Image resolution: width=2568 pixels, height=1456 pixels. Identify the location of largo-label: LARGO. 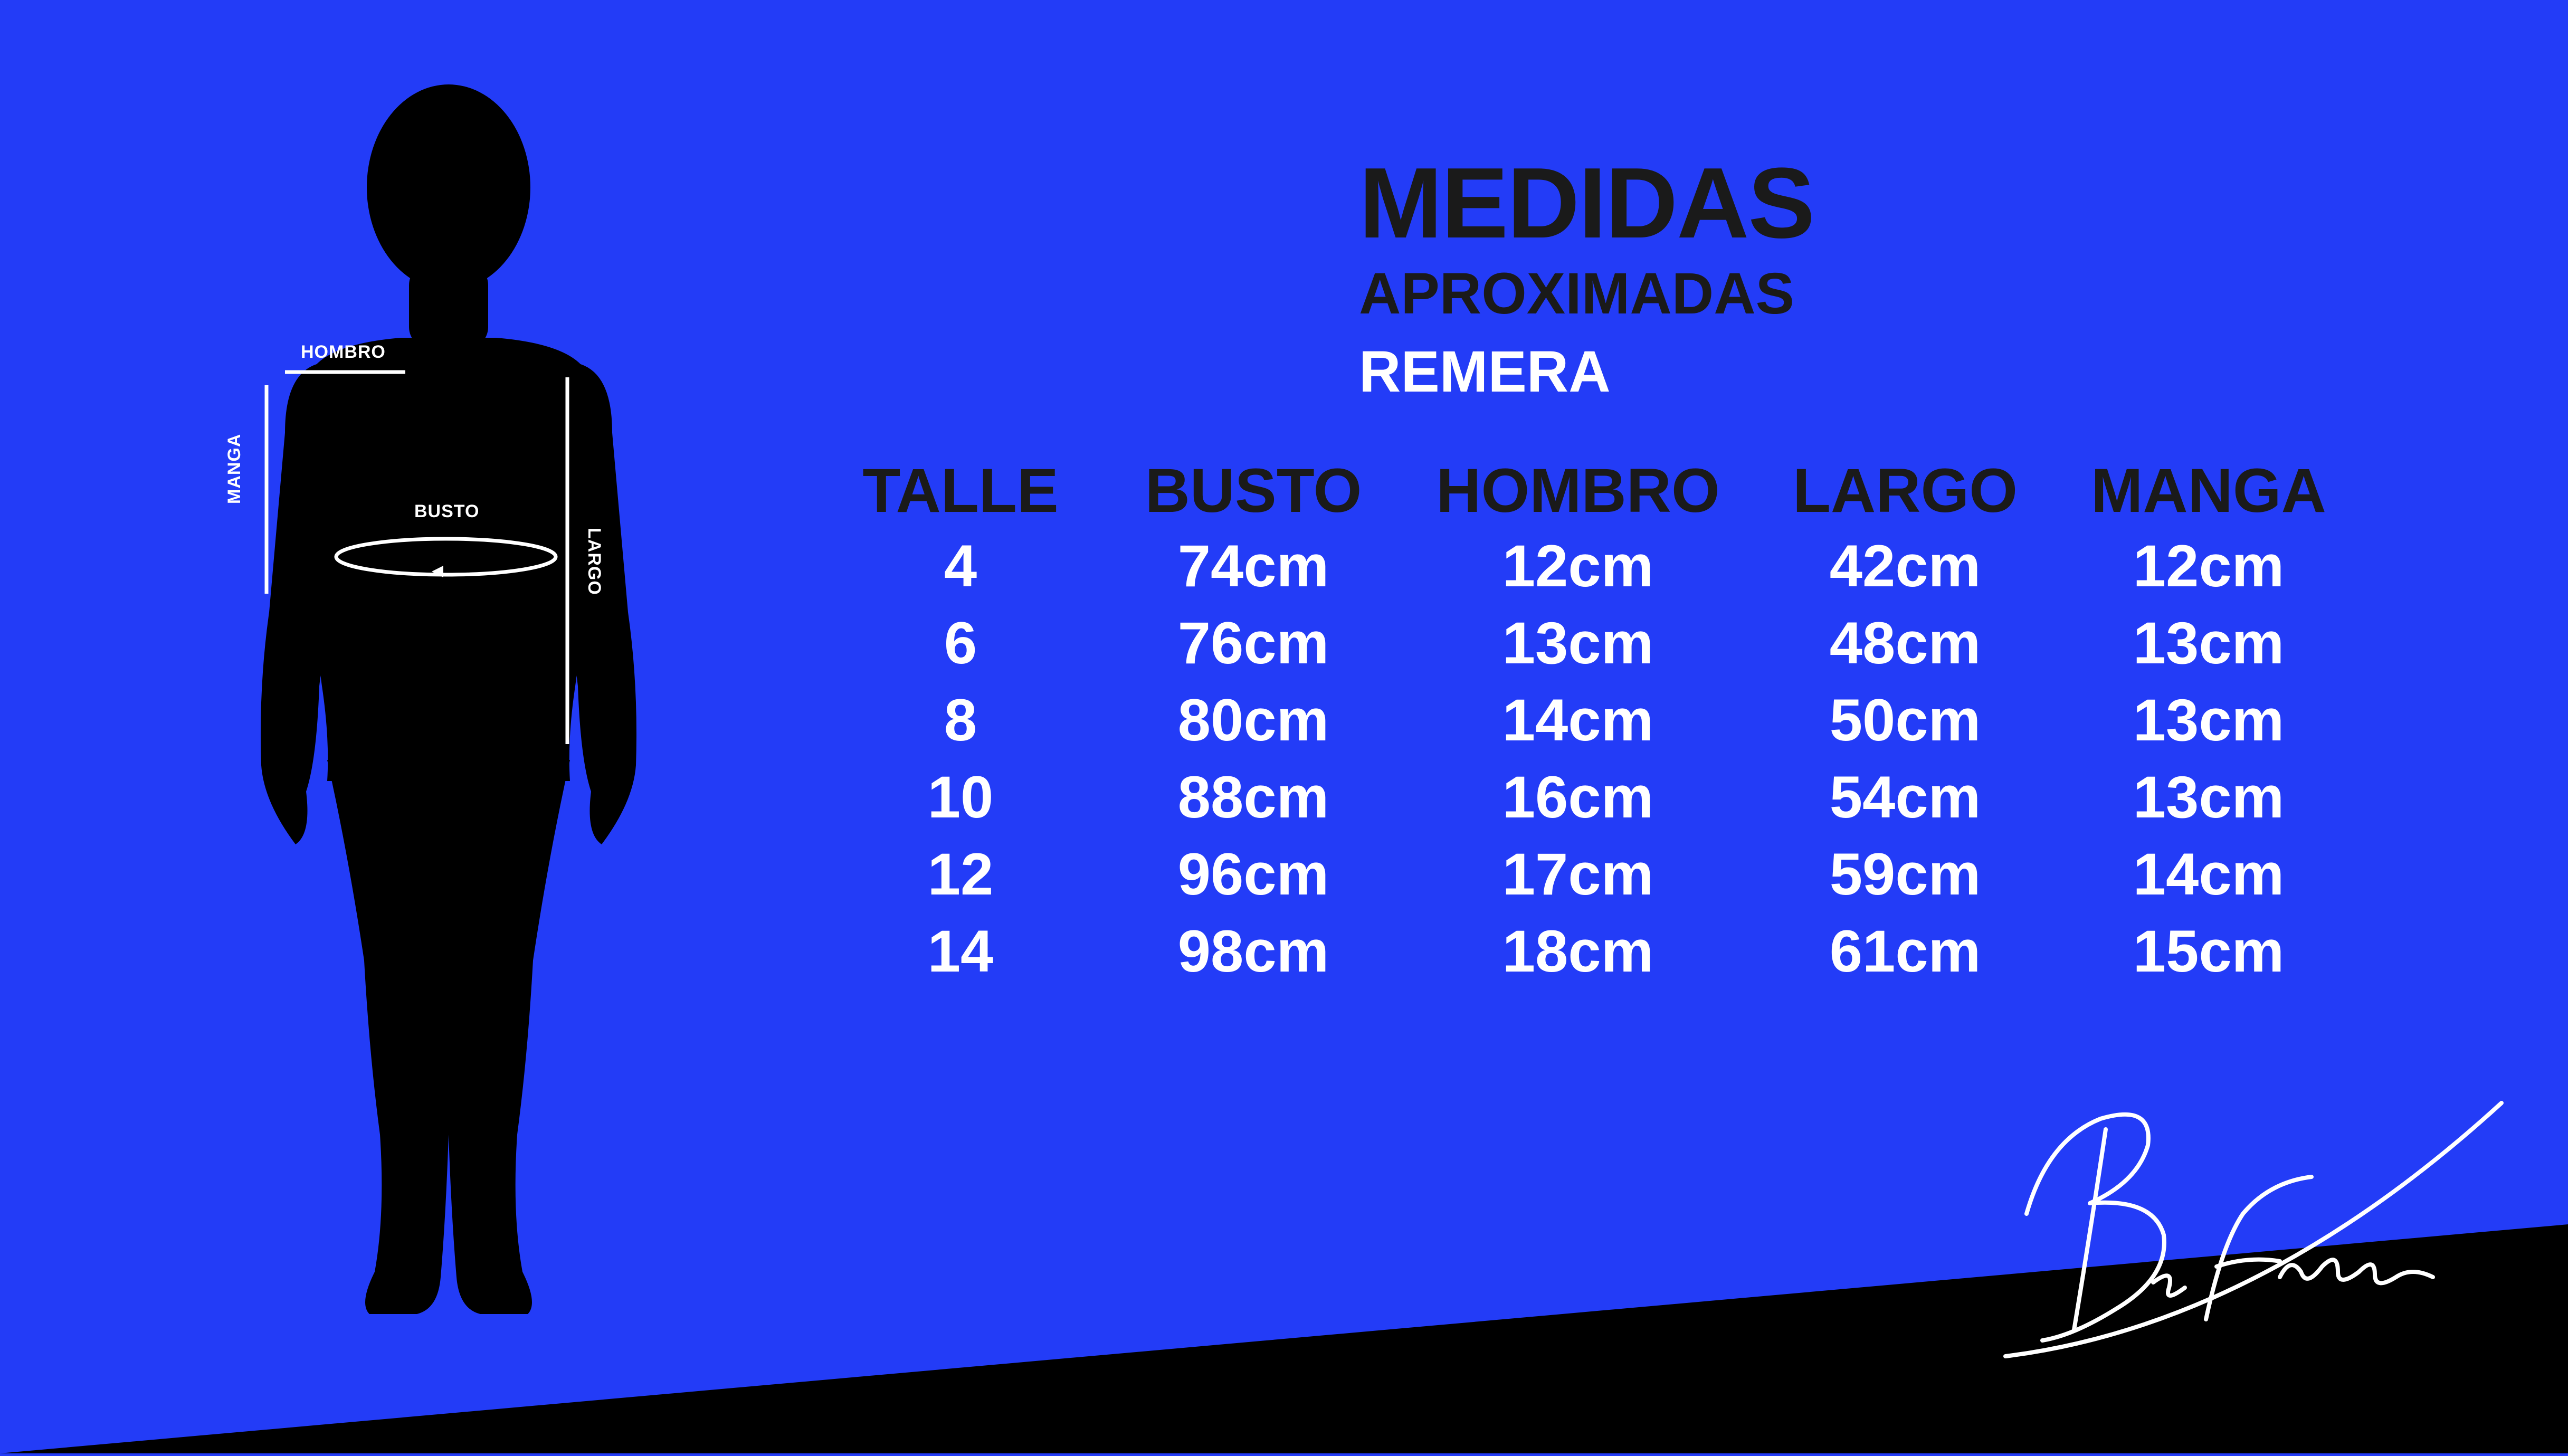
(594, 561).